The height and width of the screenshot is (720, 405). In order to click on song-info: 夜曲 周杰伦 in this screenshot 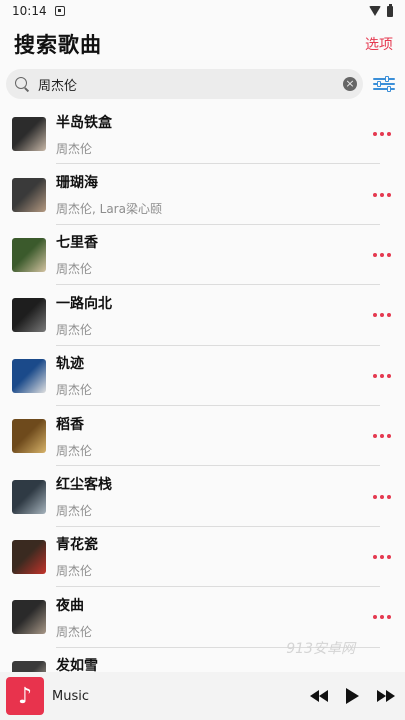, I will do `click(211, 617)`.